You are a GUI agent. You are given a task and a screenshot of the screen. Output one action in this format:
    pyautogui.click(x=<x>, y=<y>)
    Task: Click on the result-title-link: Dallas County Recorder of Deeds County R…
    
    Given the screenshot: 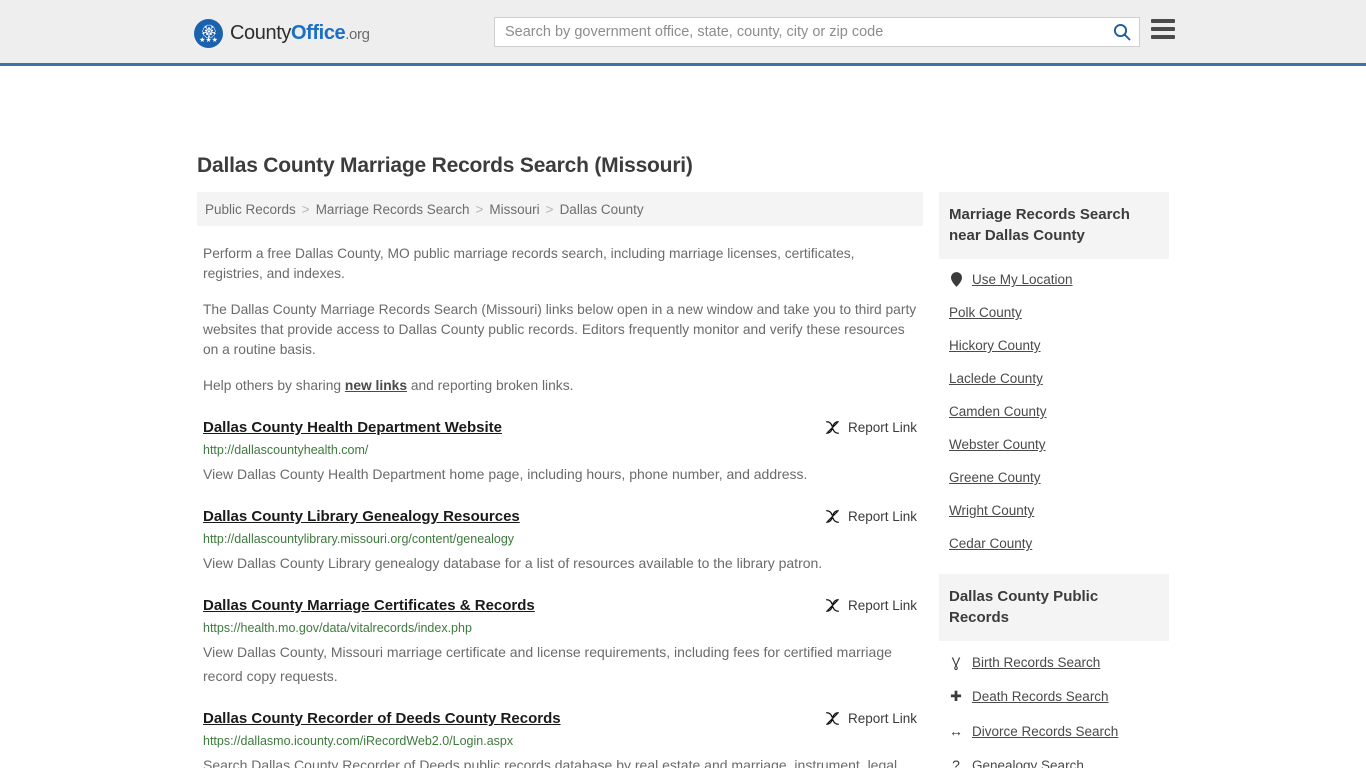 What is the action you would take?
    pyautogui.click(x=382, y=719)
    